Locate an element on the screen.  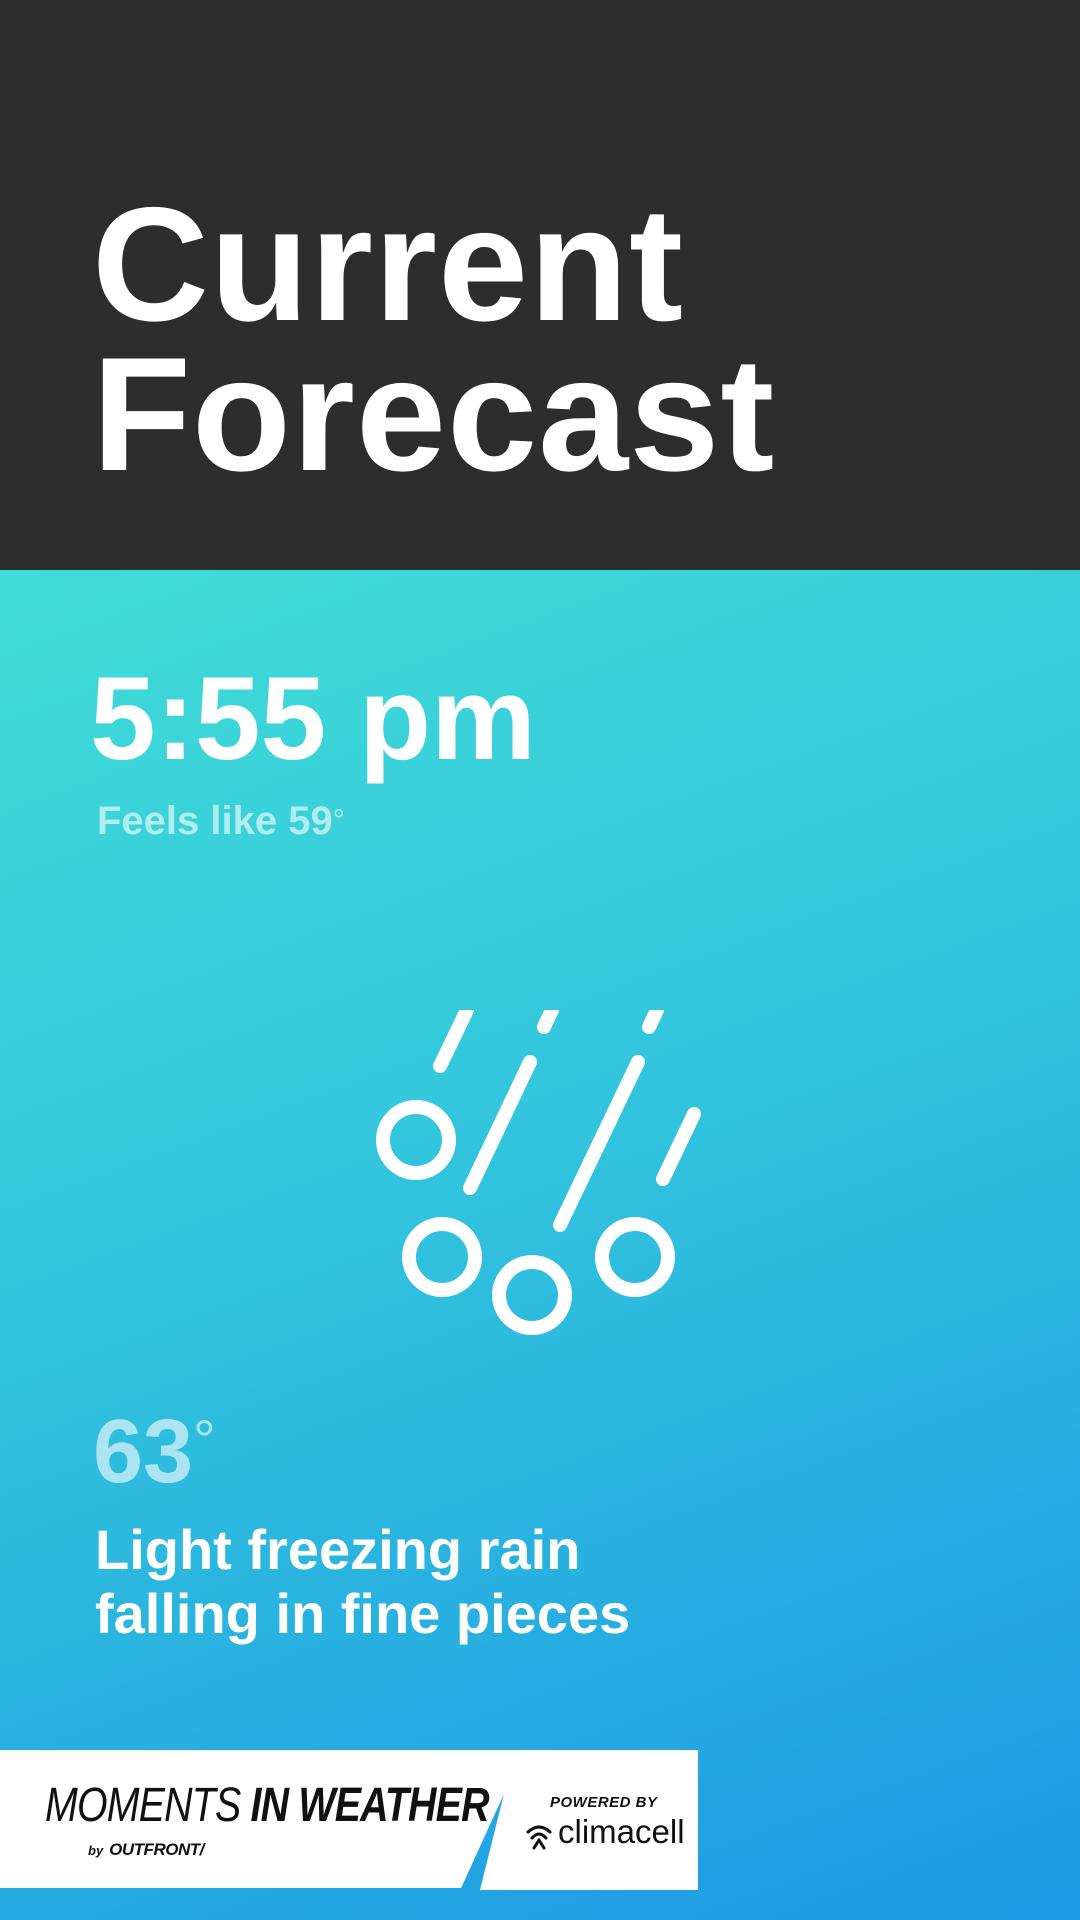
freezing-rain-icon is located at coordinates (540, 1186).